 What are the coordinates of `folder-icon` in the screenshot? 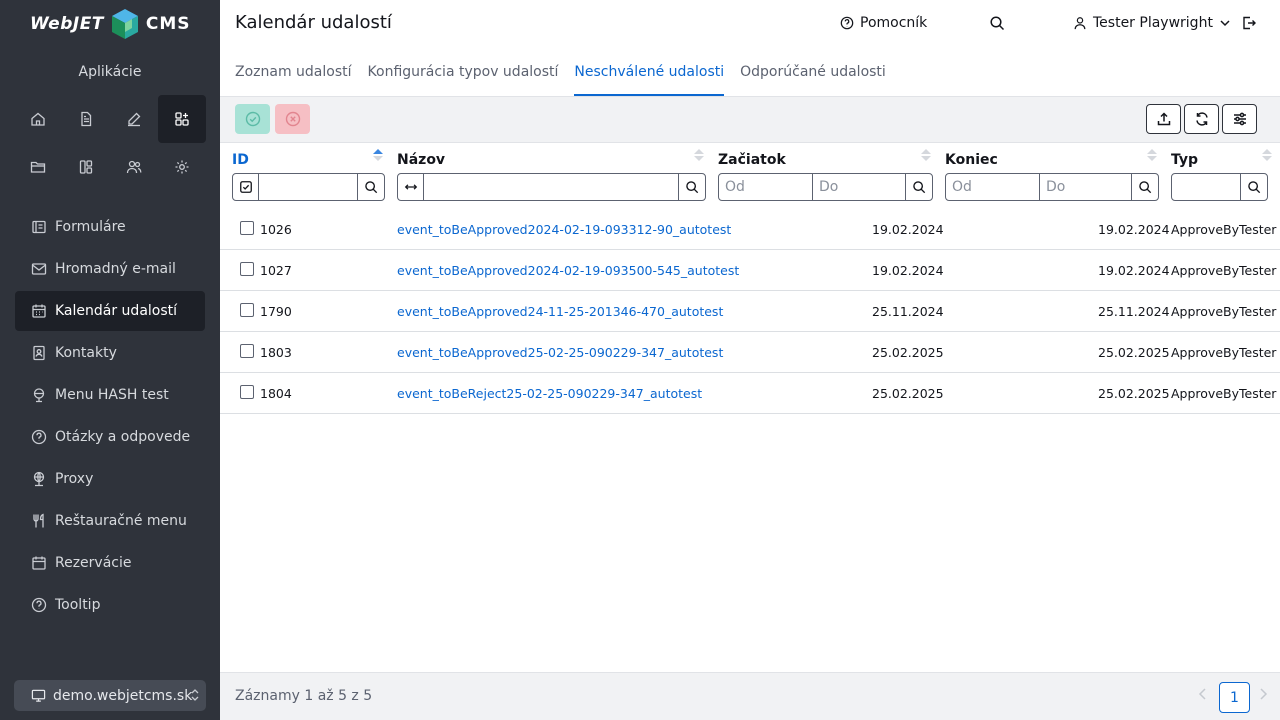 It's located at (38, 167).